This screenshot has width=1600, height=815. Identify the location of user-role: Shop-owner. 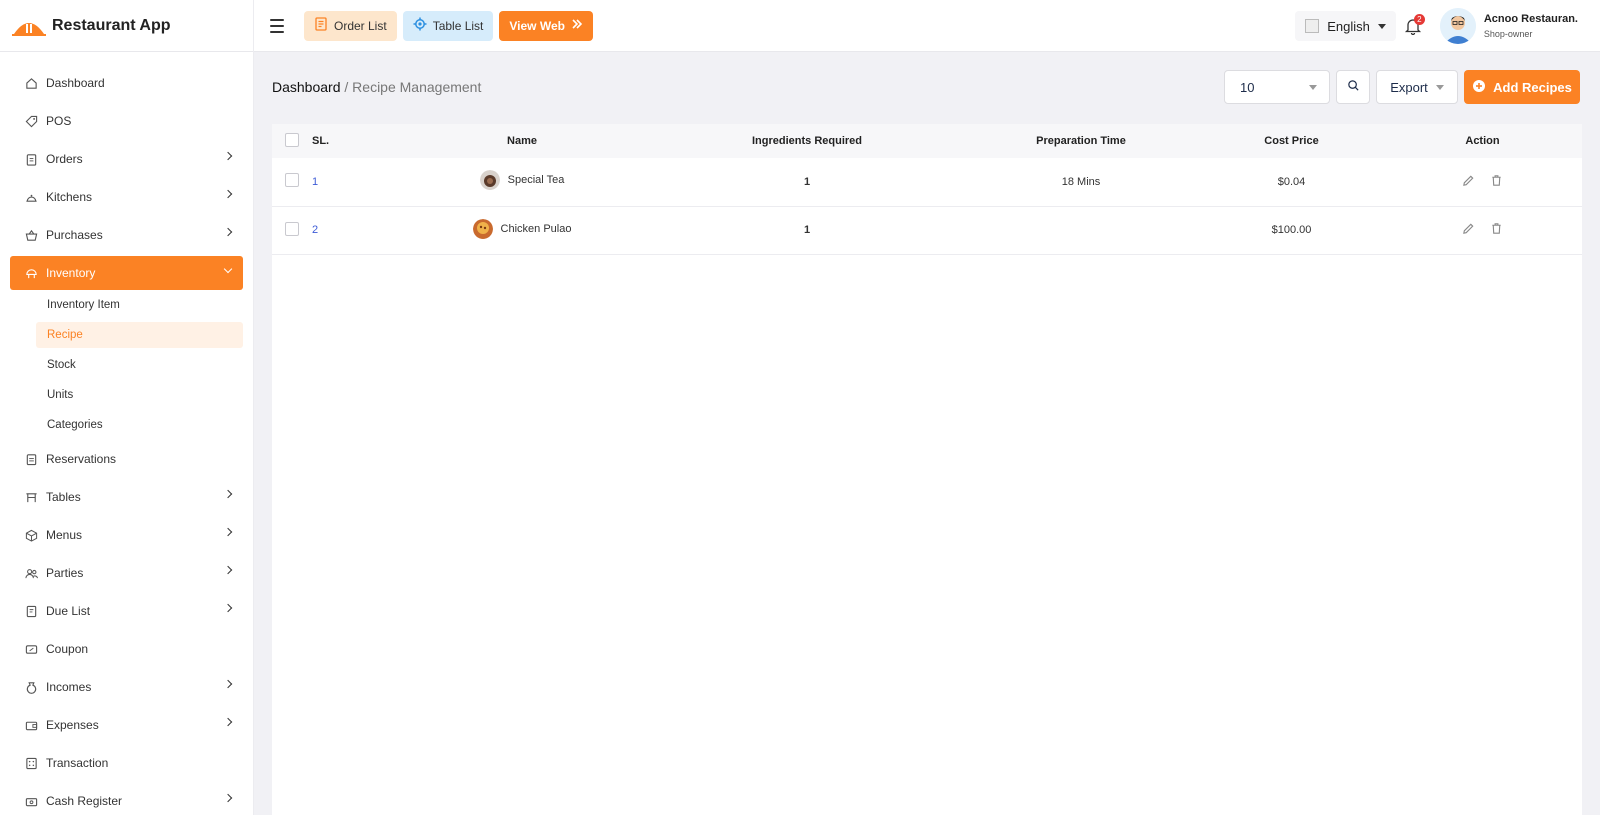
(1508, 34).